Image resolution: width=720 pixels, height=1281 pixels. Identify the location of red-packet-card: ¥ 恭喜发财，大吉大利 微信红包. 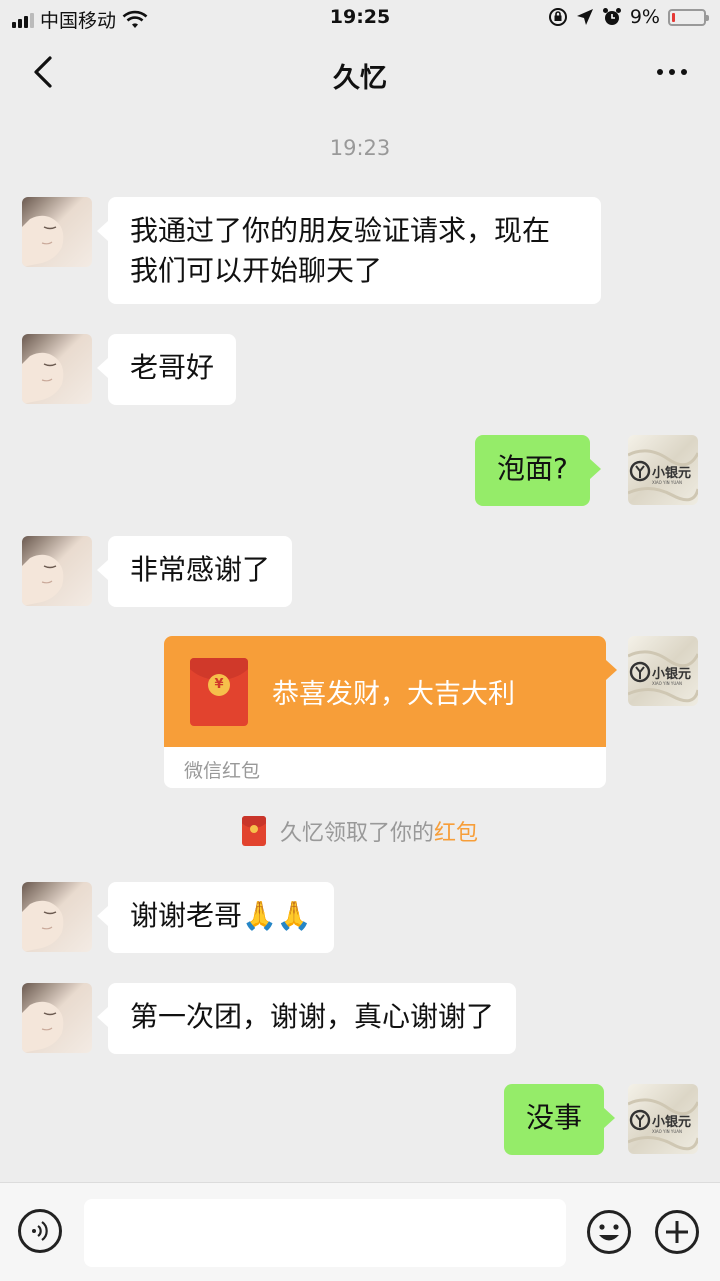
(385, 712).